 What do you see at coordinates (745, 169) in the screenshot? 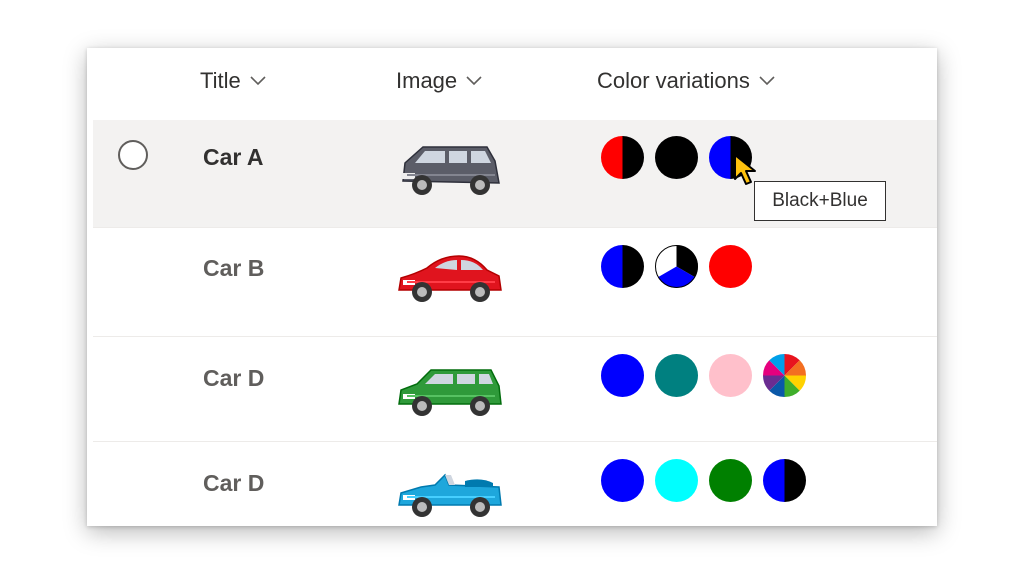
I see `arrow-cursor-icon` at bounding box center [745, 169].